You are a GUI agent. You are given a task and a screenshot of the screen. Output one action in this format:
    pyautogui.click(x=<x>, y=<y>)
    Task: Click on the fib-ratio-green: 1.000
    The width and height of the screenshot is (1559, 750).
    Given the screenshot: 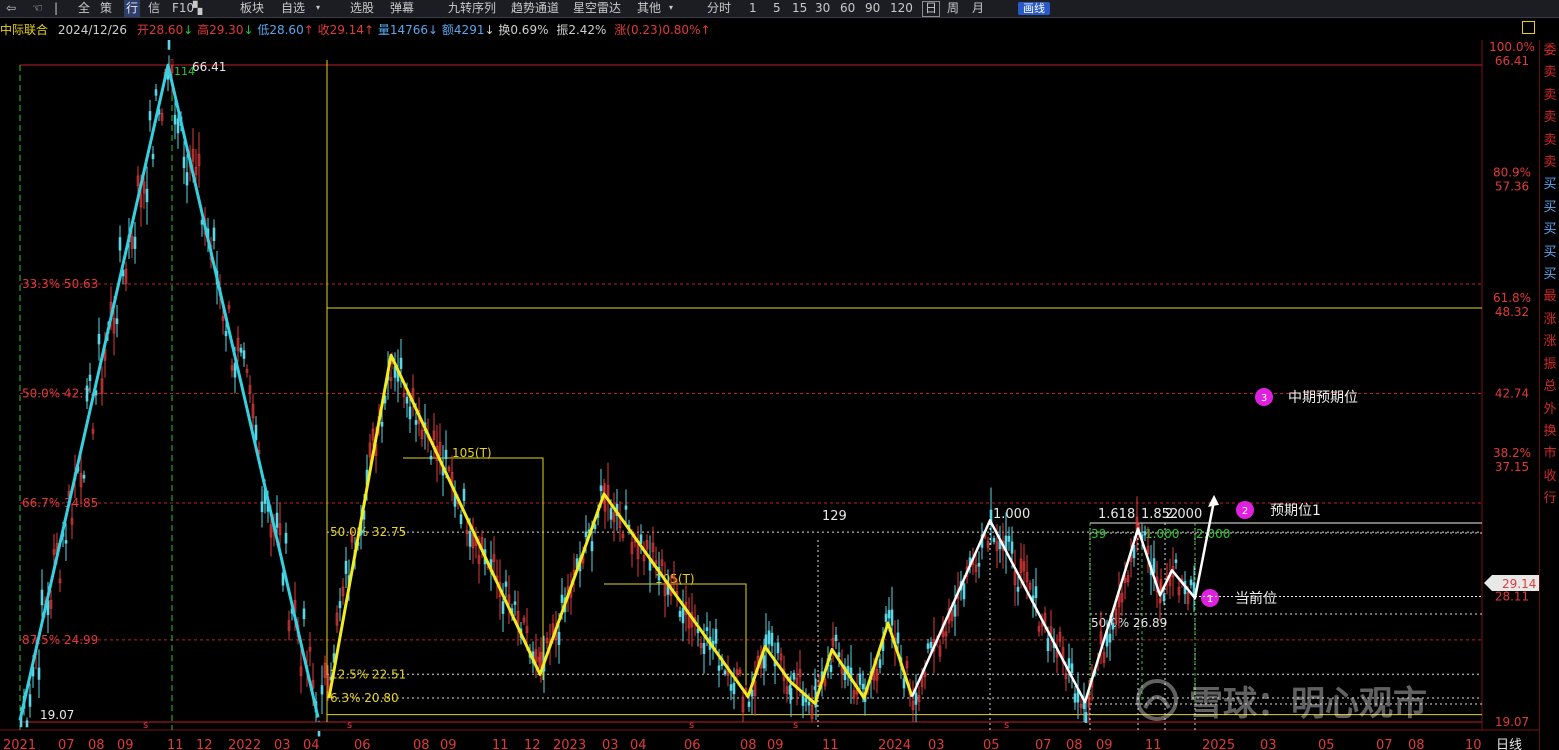 What is the action you would take?
    pyautogui.click(x=1162, y=534)
    